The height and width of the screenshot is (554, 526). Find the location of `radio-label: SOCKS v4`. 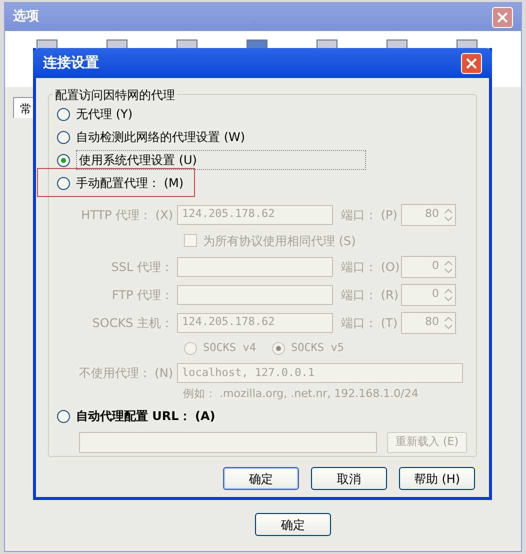

radio-label: SOCKS v4 is located at coordinates (229, 348).